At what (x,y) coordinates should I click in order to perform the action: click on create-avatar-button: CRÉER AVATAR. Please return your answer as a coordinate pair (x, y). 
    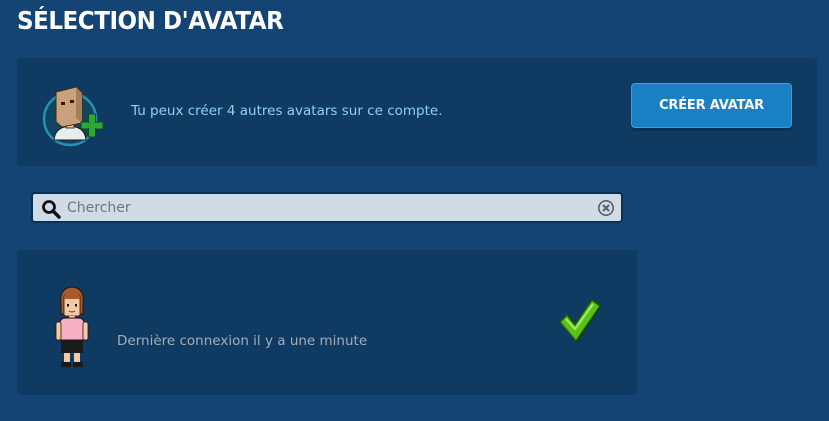
    Looking at the image, I should click on (711, 105).